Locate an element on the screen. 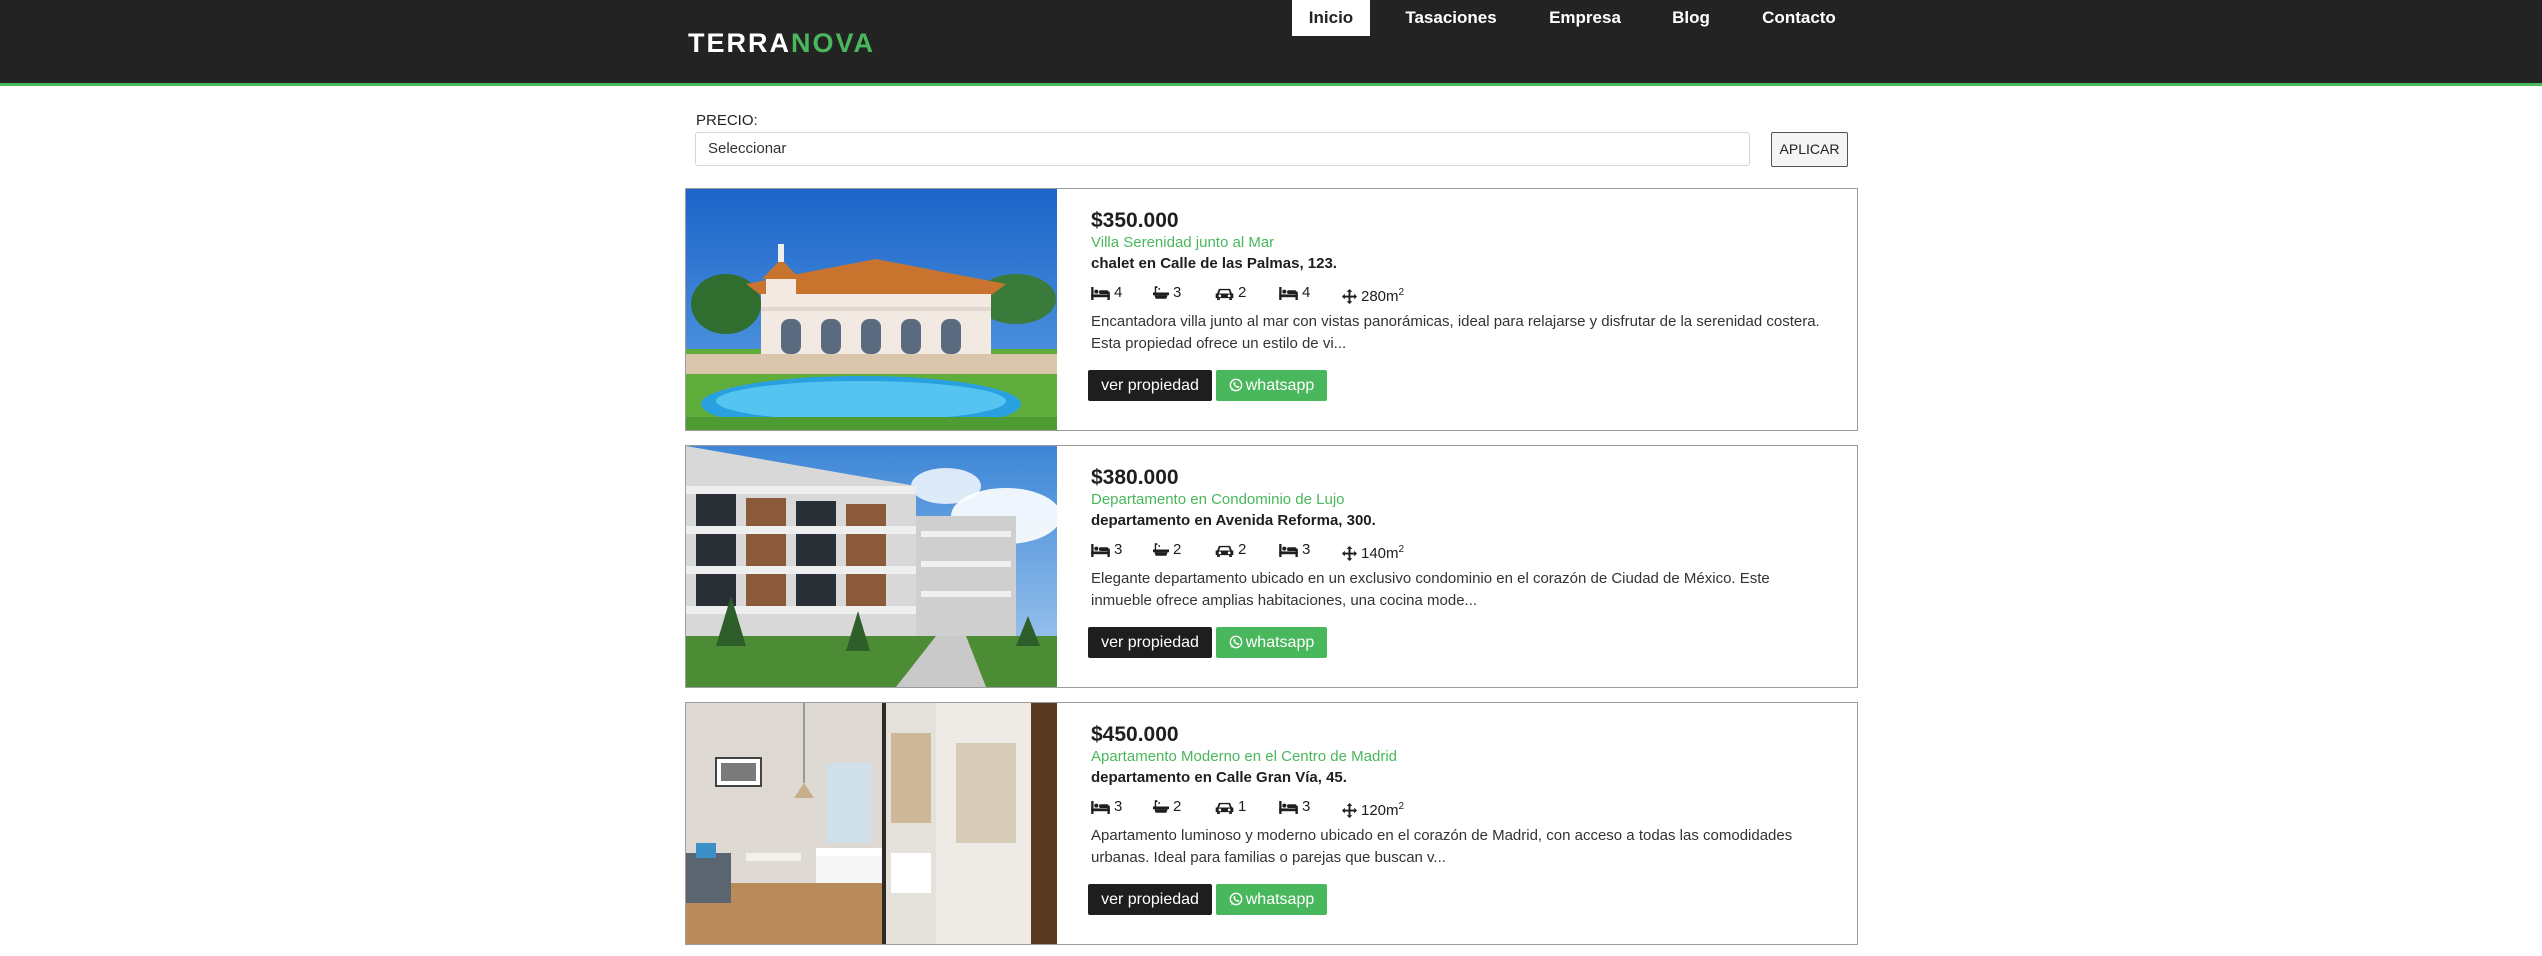 The width and height of the screenshot is (2542, 956). nav-inicio: Inicio is located at coordinates (1331, 18).